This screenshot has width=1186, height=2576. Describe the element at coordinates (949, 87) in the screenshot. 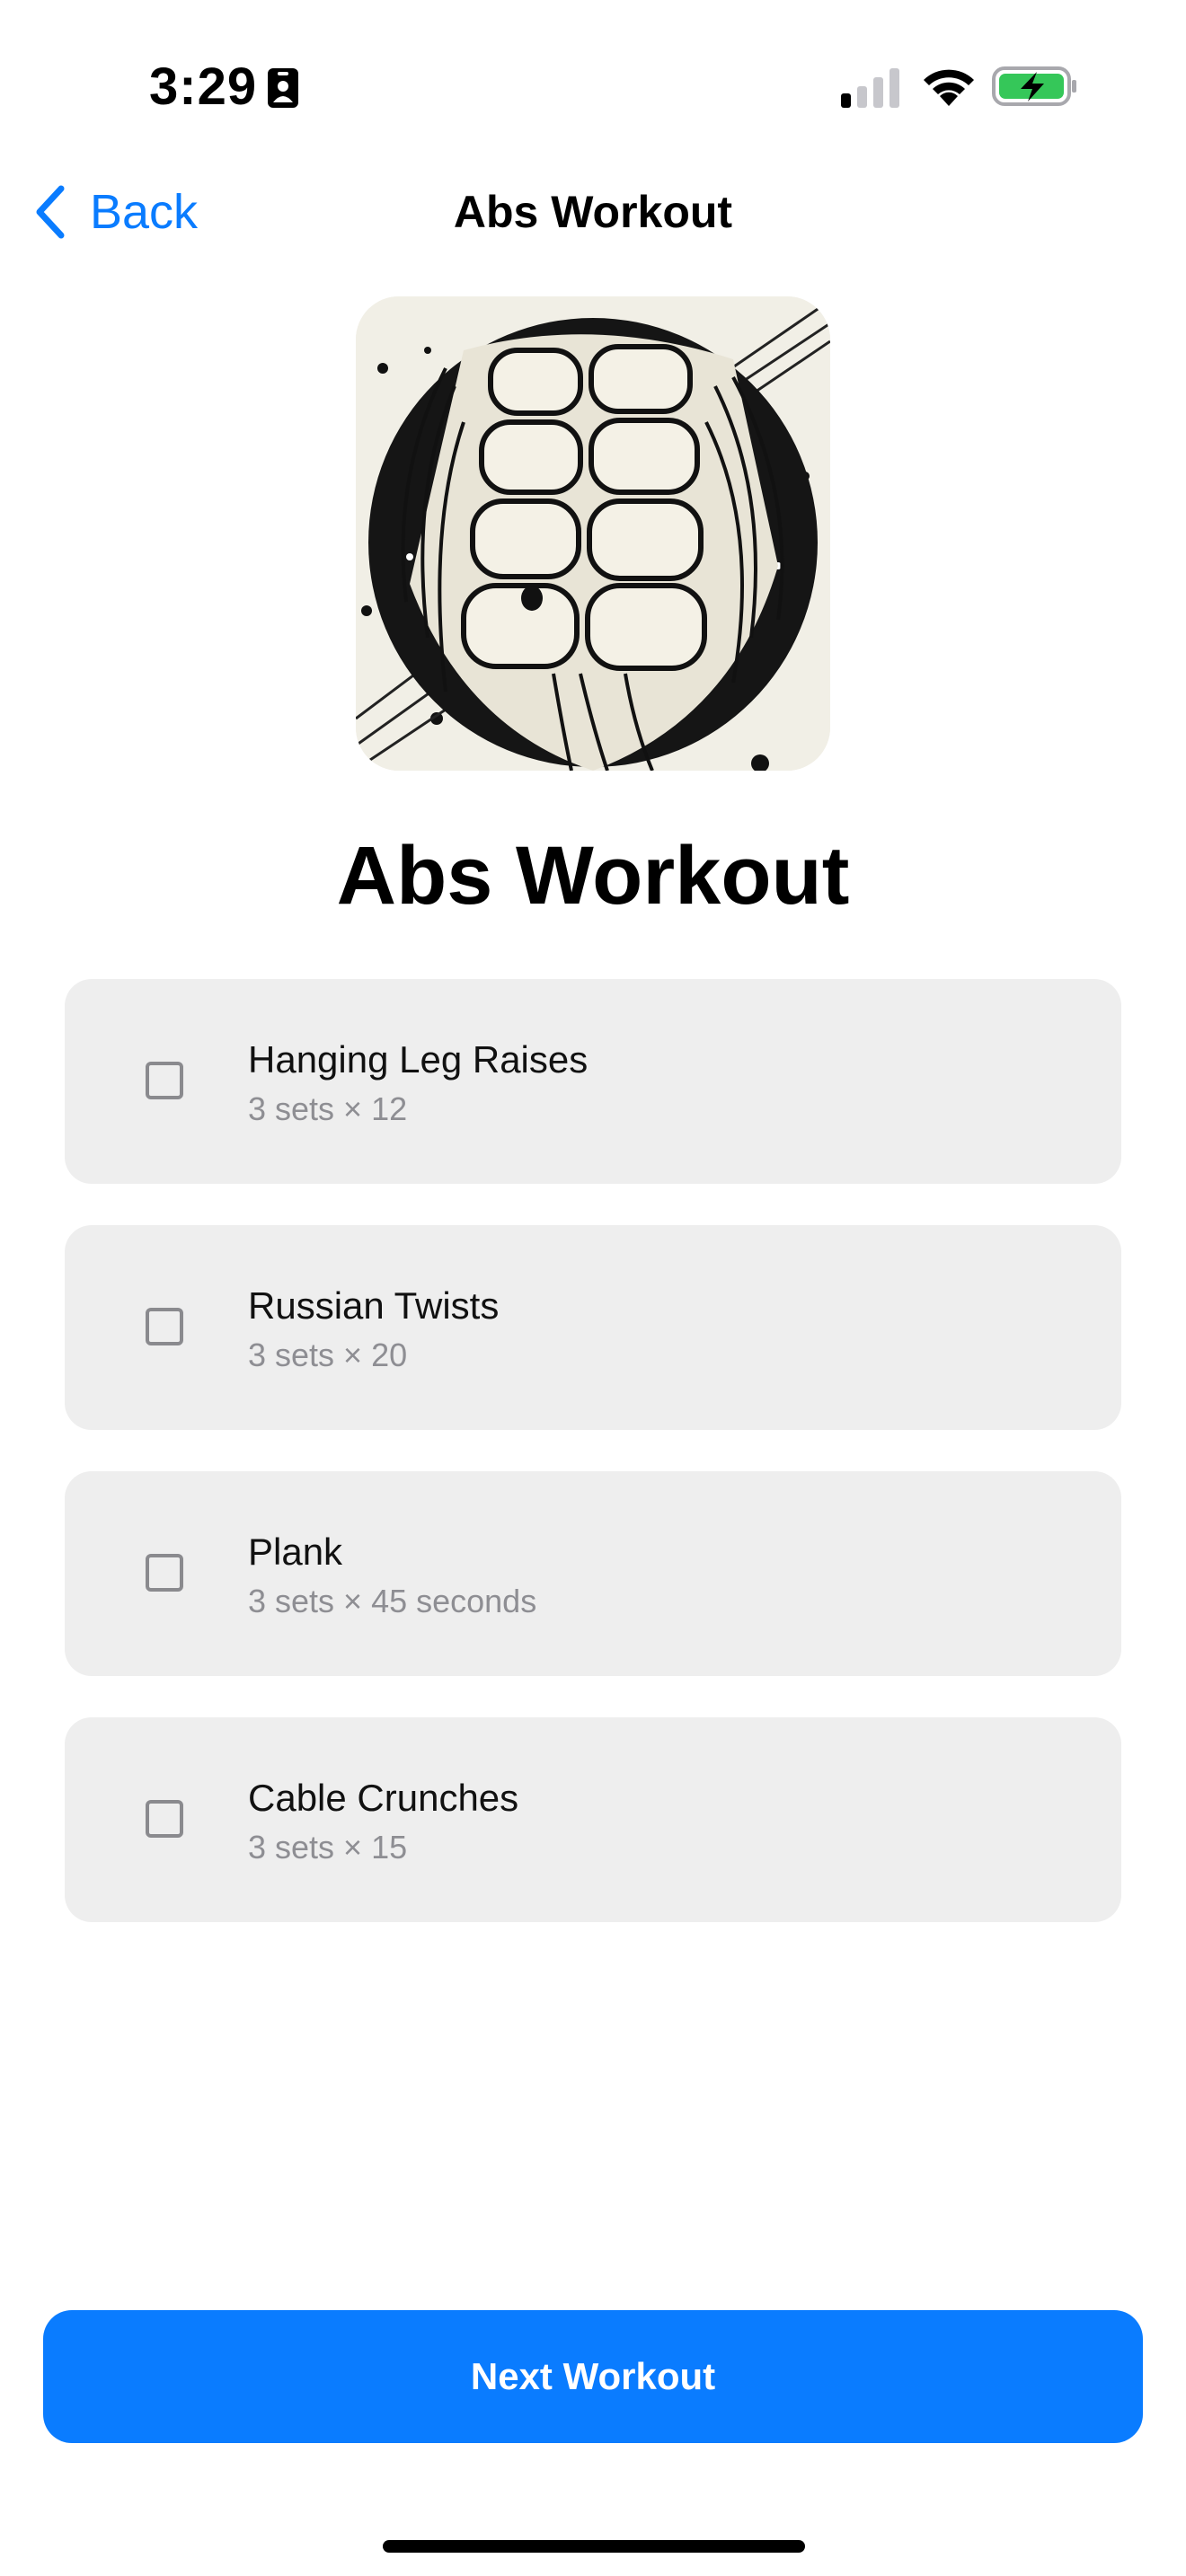

I see `wifi-icon` at that location.